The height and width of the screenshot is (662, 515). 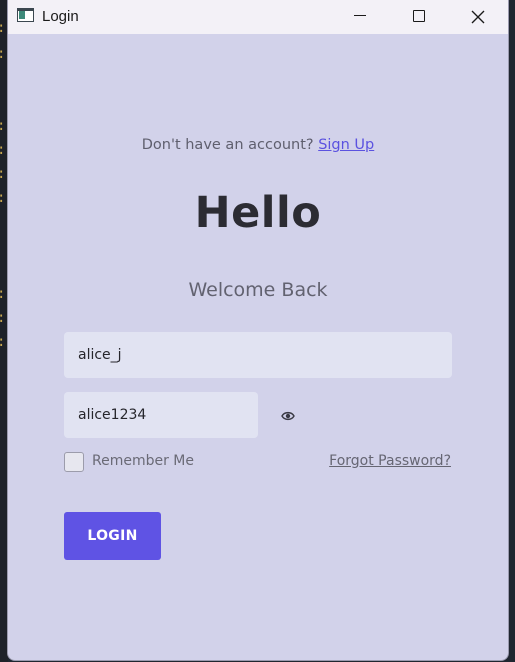 What do you see at coordinates (258, 355) in the screenshot?
I see `username-input` at bounding box center [258, 355].